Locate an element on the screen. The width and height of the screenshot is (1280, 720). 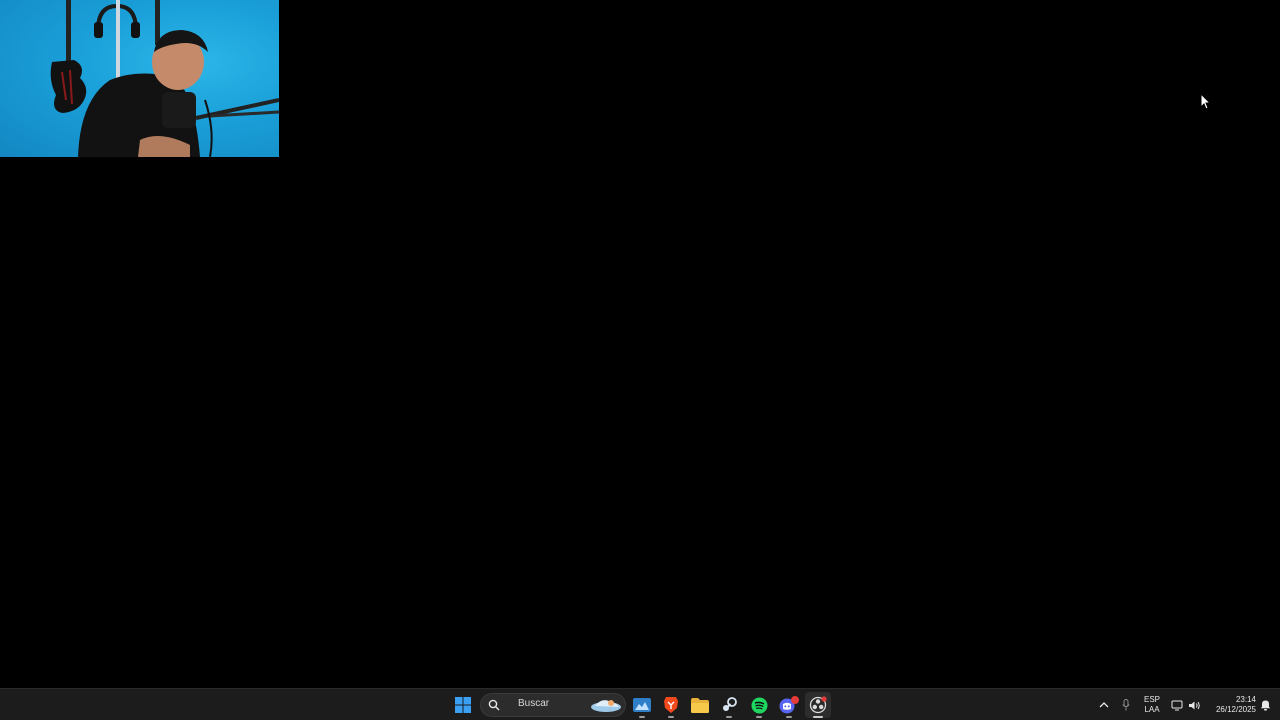
spotify-icon is located at coordinates (759, 705).